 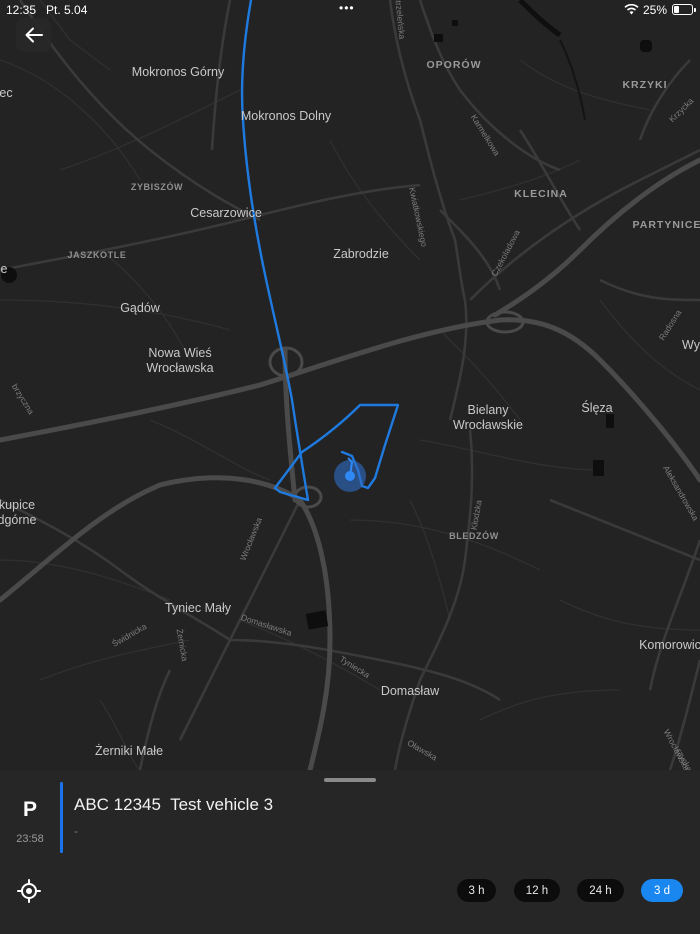 I want to click on district-label: BLEDZÓW, so click(x=474, y=536).